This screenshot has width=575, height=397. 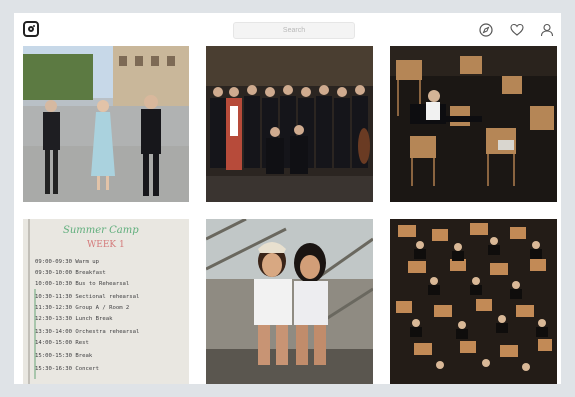 I want to click on svg-text: 09:00-09:30 Warm up, so click(x=67, y=262).